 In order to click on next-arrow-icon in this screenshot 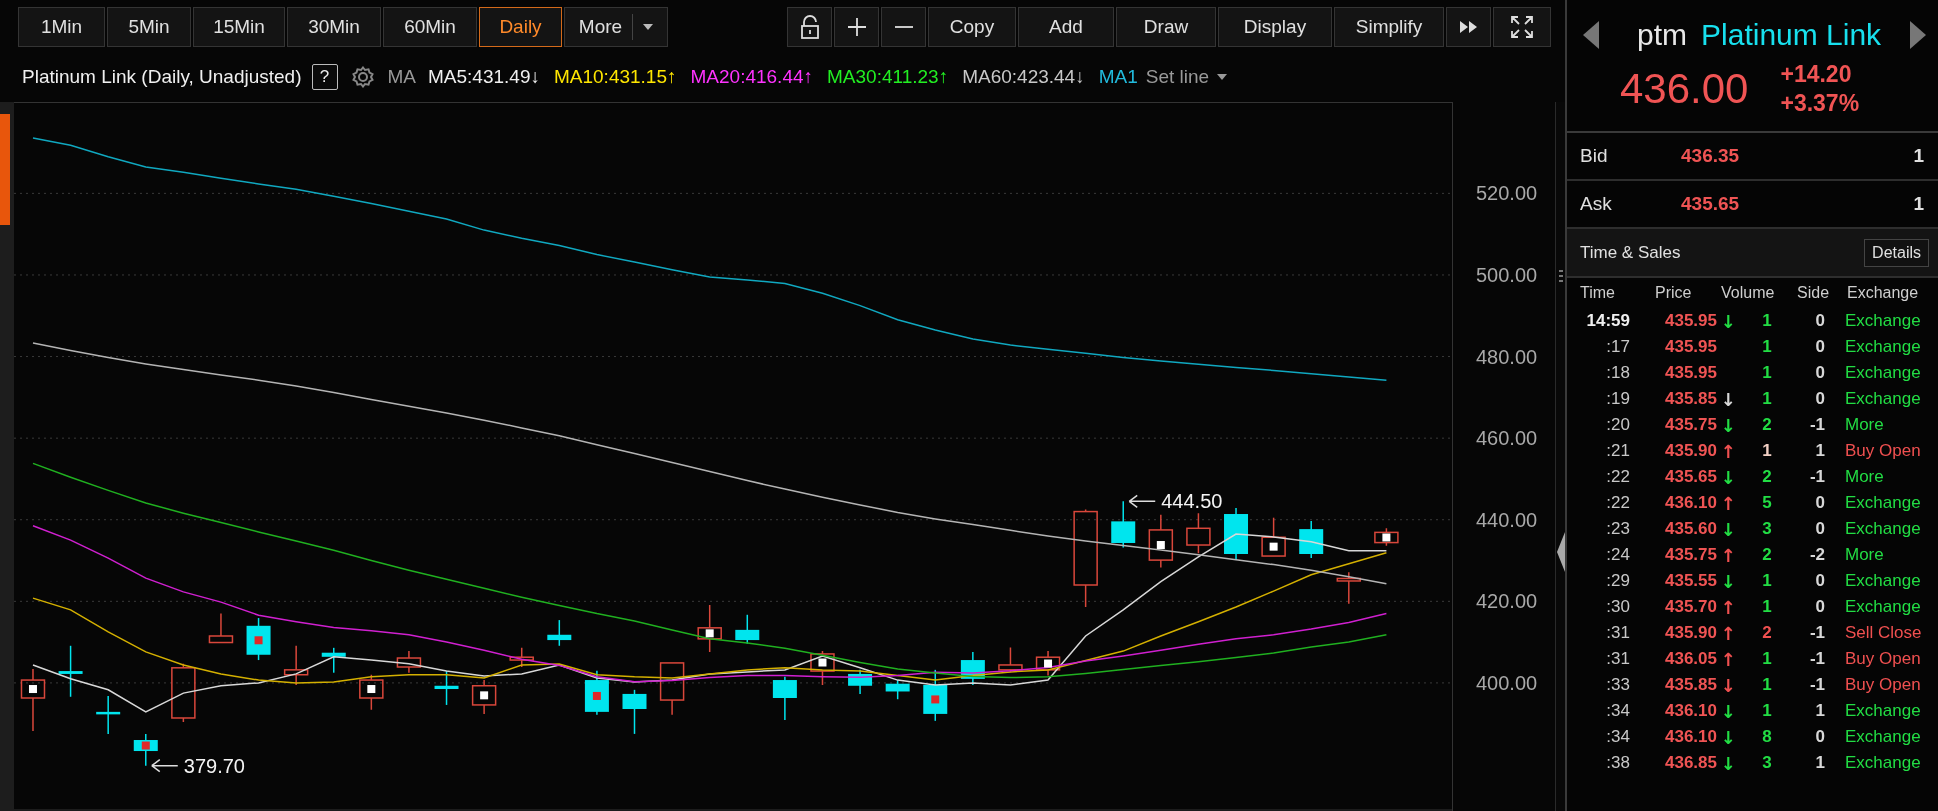, I will do `click(1918, 35)`.